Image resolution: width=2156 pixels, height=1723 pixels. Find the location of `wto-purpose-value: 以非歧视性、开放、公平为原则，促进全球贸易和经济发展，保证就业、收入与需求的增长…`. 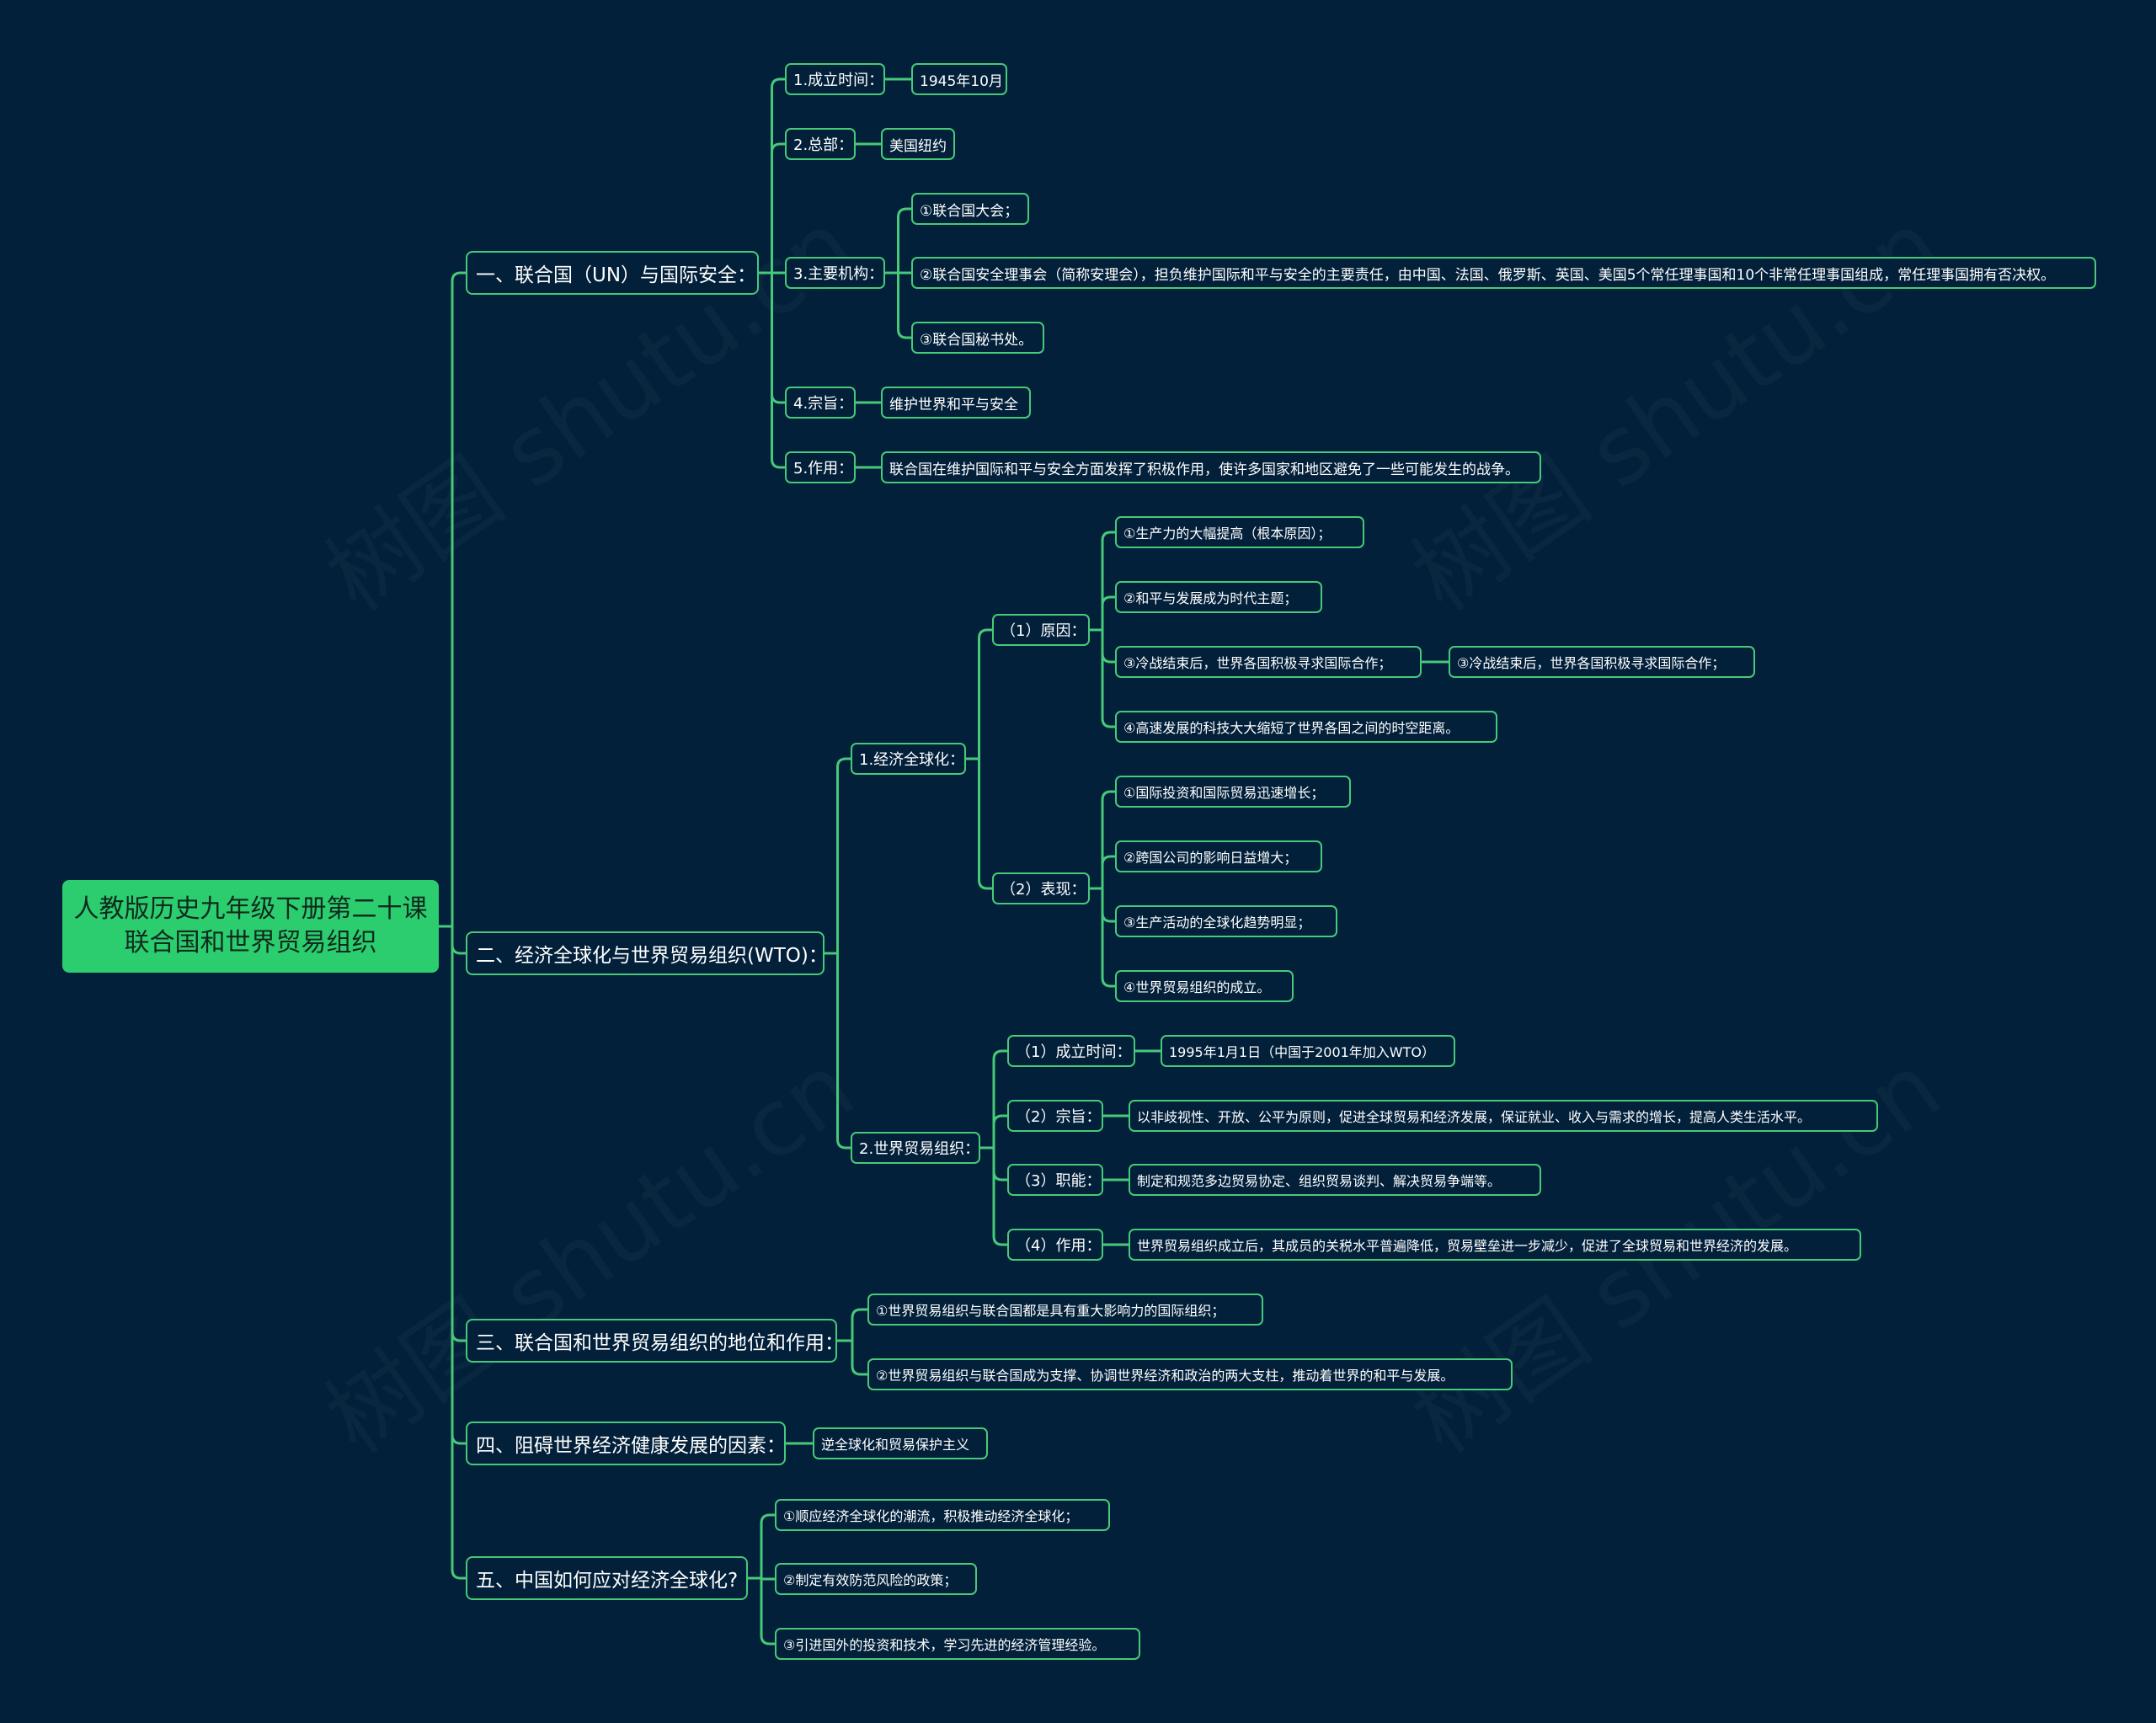

wto-purpose-value: 以非歧视性、开放、公平为原则，促进全球贸易和经济发展，保证就业、收入与需求的增长… is located at coordinates (1503, 1116).